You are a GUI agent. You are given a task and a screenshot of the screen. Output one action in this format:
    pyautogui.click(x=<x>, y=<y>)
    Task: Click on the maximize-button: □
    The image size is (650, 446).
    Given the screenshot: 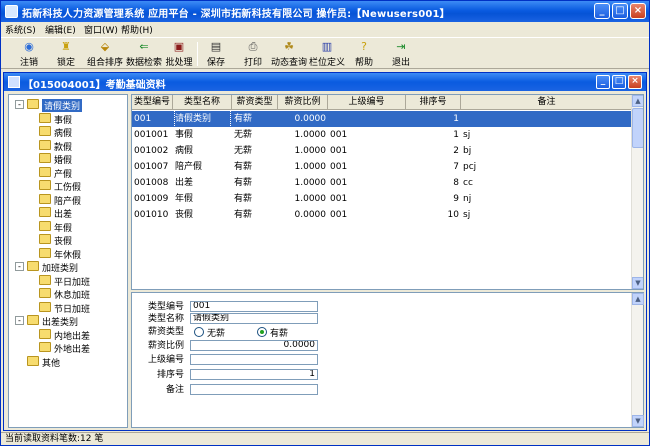 What is the action you would take?
    pyautogui.click(x=620, y=11)
    